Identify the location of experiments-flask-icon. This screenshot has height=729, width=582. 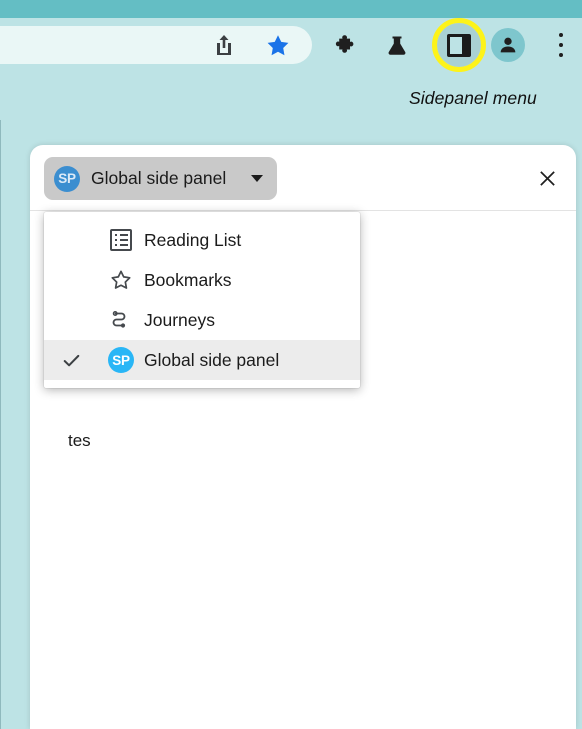
(397, 45).